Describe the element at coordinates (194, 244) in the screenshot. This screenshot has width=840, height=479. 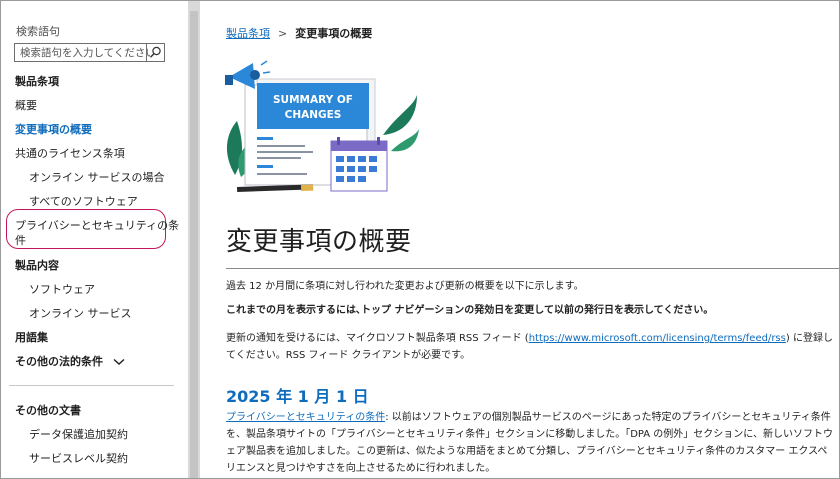
I see `scrollbar-thumb` at that location.